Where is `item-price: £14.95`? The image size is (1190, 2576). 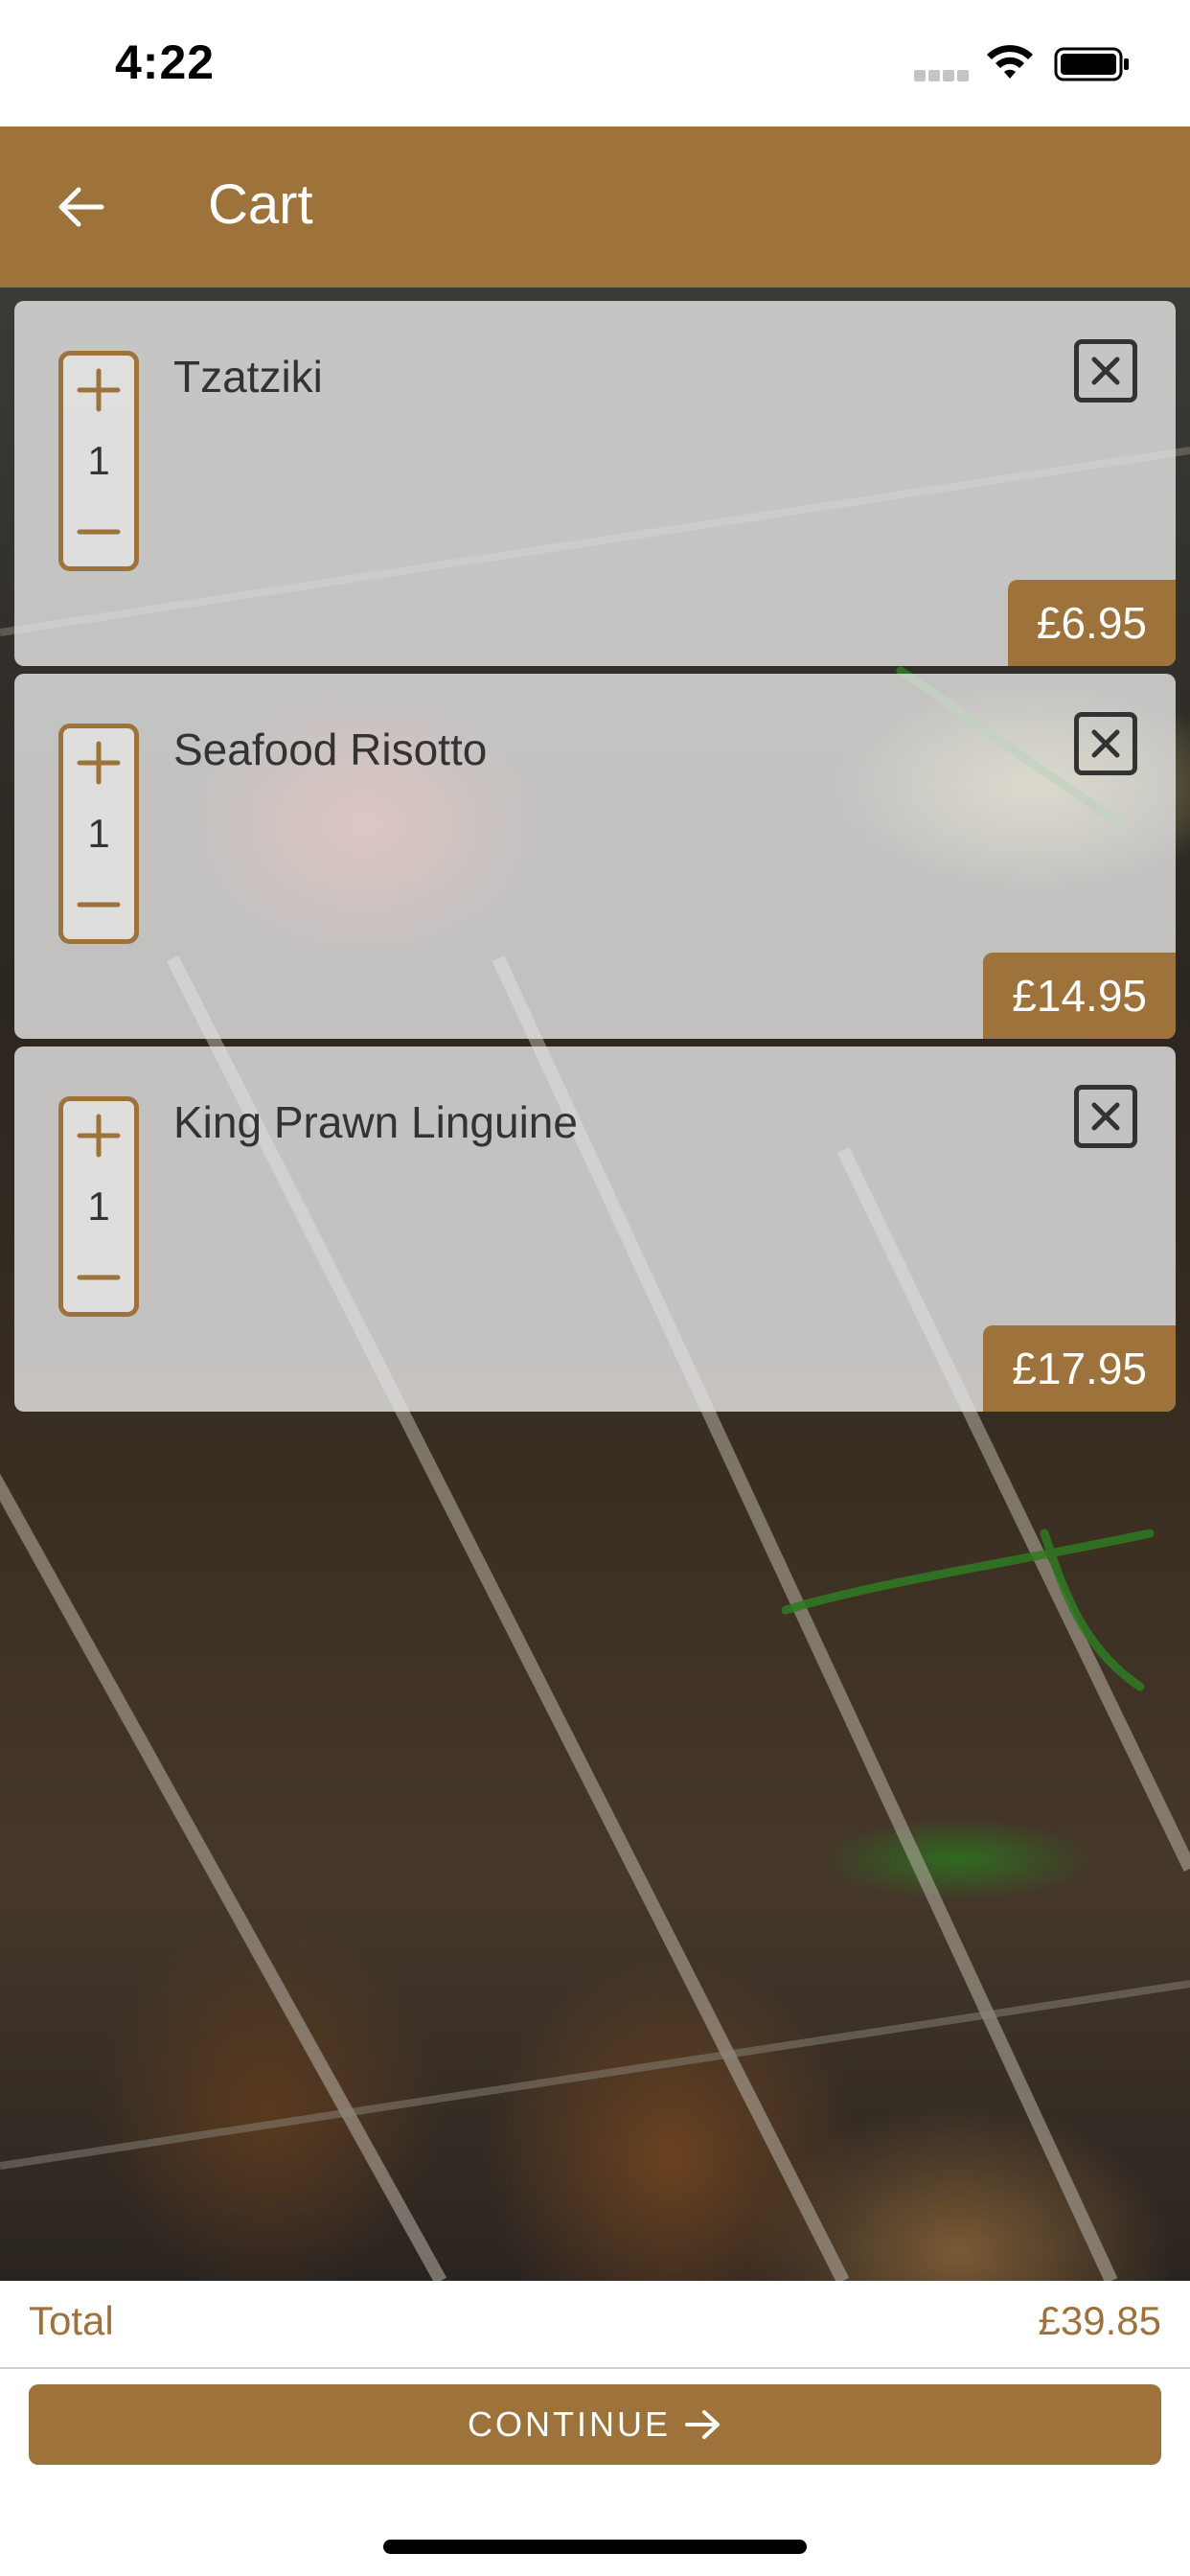 item-price: £14.95 is located at coordinates (1079, 996).